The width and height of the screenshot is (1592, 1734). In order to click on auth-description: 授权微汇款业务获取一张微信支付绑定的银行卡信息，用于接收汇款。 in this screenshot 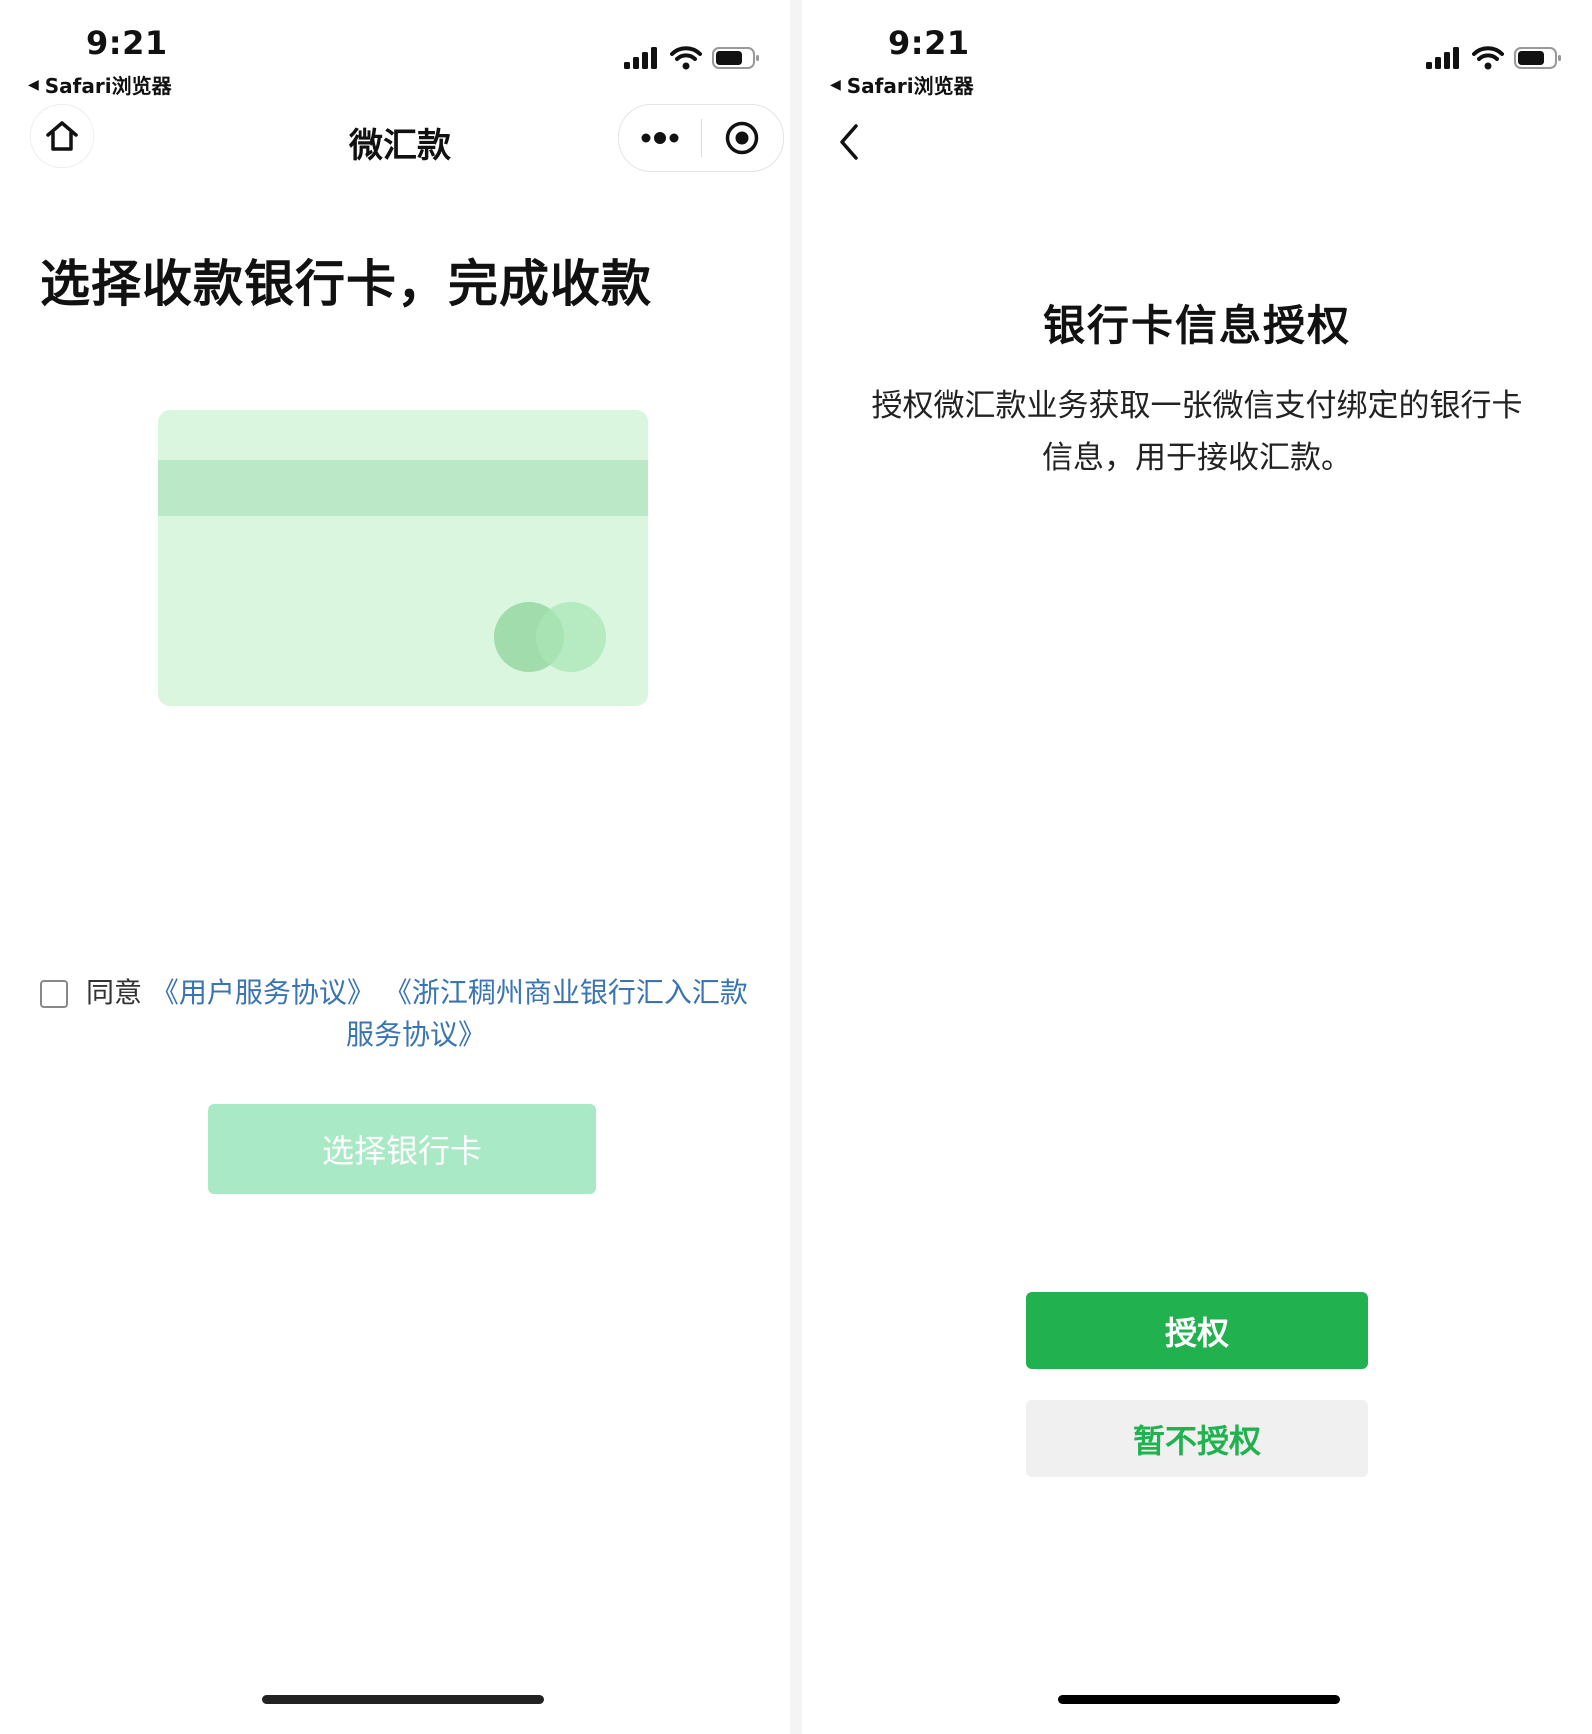, I will do `click(1197, 432)`.